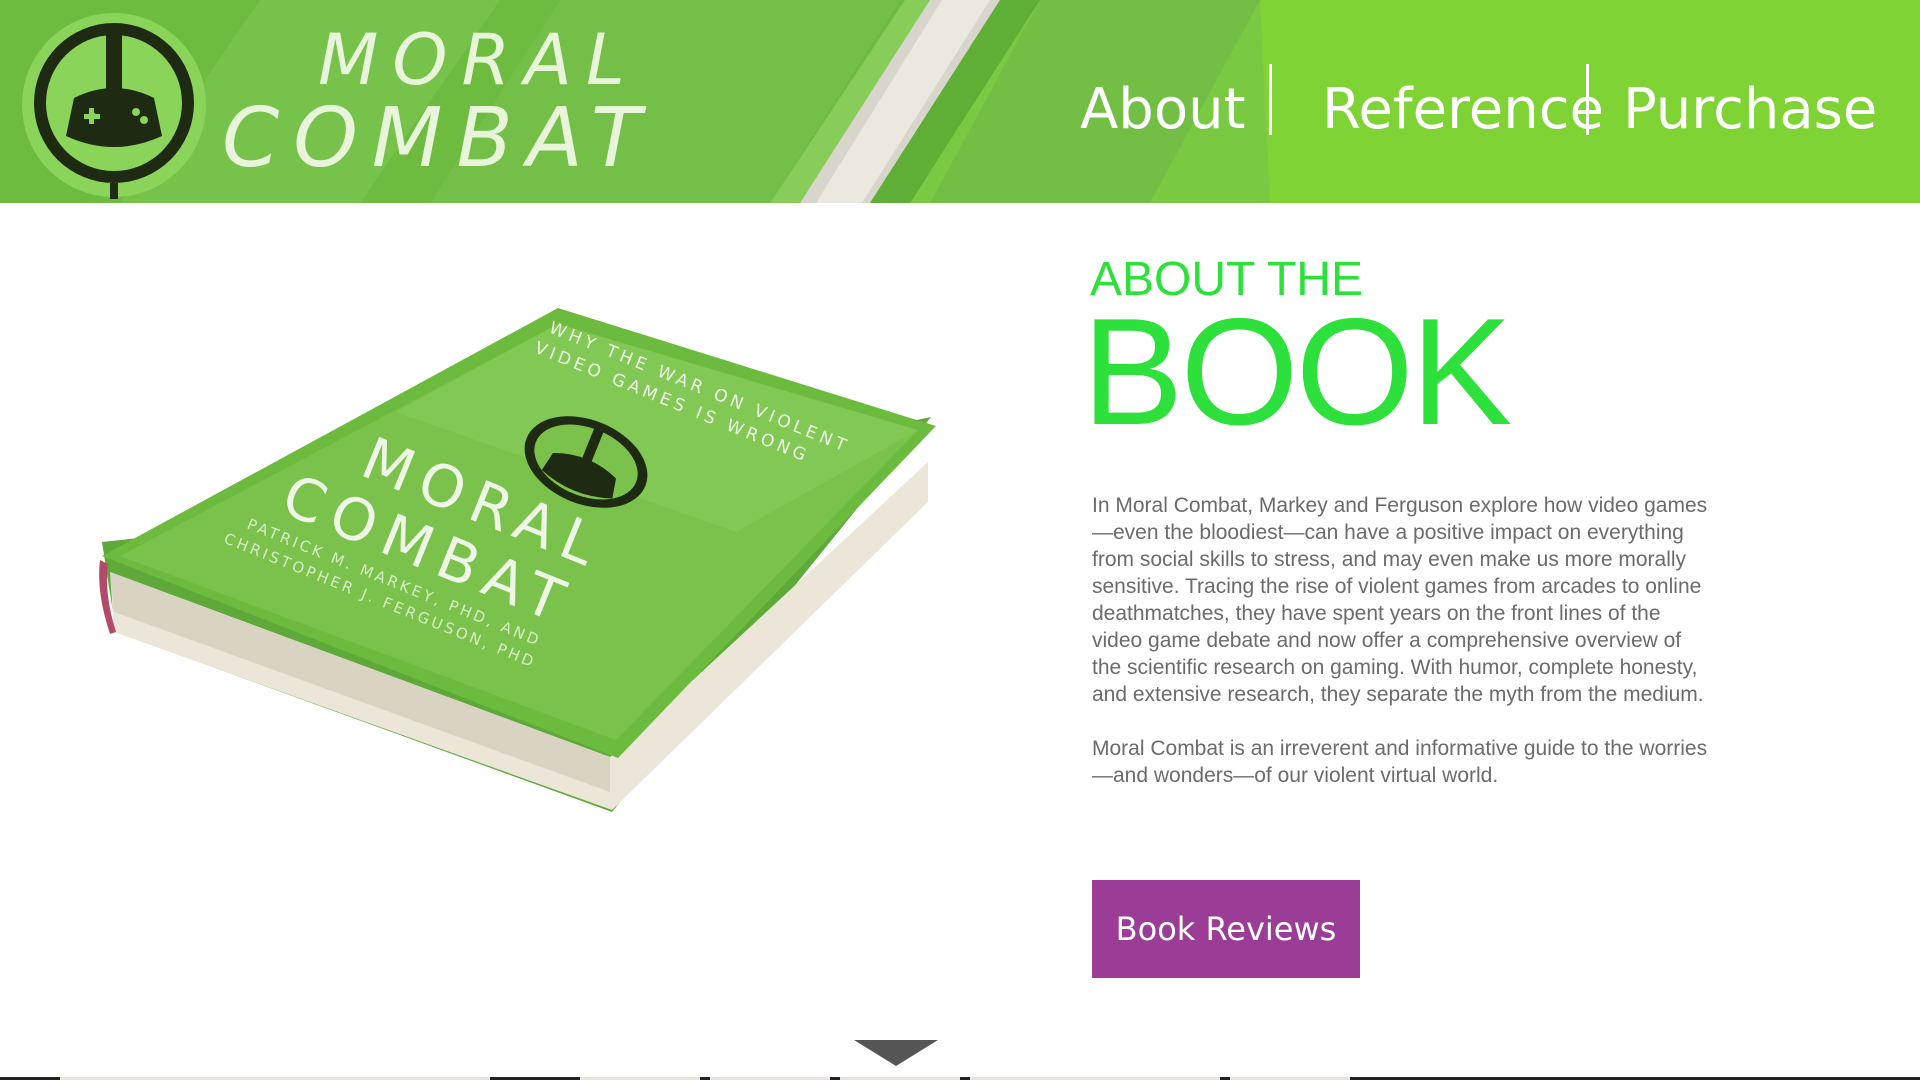  I want to click on book-reviews-button: Book Reviews, so click(1226, 929).